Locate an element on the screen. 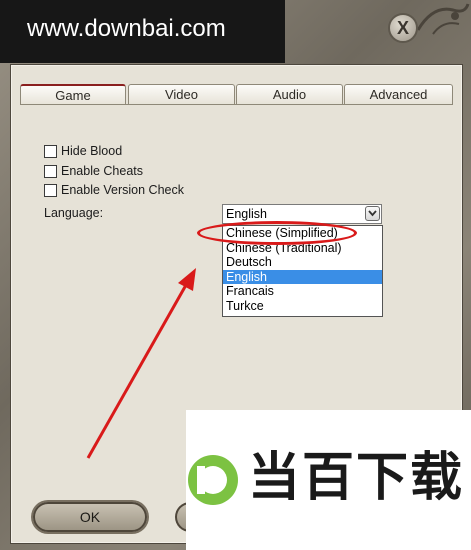 The image size is (471, 550). ok-button: OK is located at coordinates (90, 517).